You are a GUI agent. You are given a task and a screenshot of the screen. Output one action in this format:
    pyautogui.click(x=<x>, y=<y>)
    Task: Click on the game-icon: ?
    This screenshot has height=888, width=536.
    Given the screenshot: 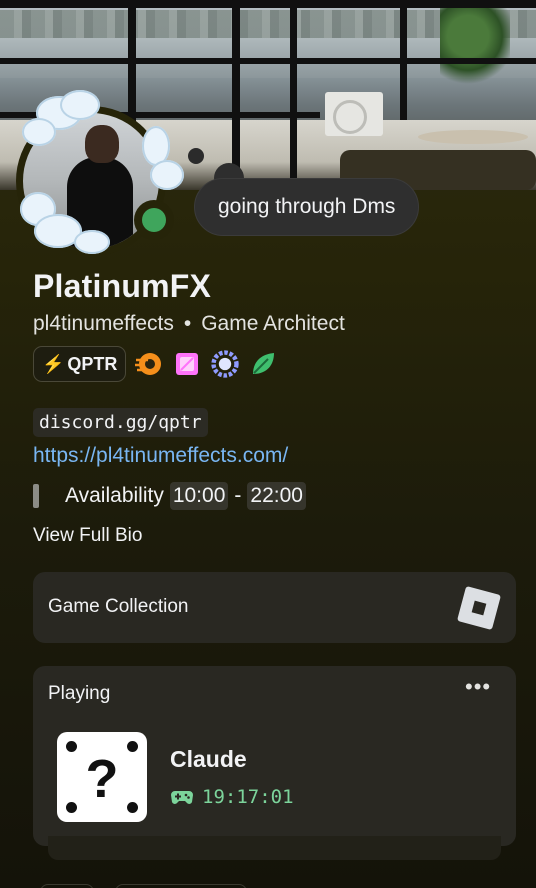 What is the action you would take?
    pyautogui.click(x=102, y=777)
    